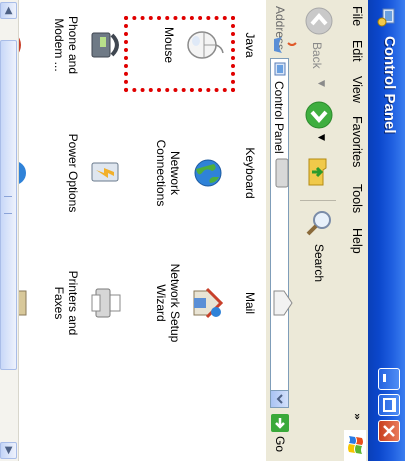  I want to click on list-item-power-options: Power Options, so click(81, 173).